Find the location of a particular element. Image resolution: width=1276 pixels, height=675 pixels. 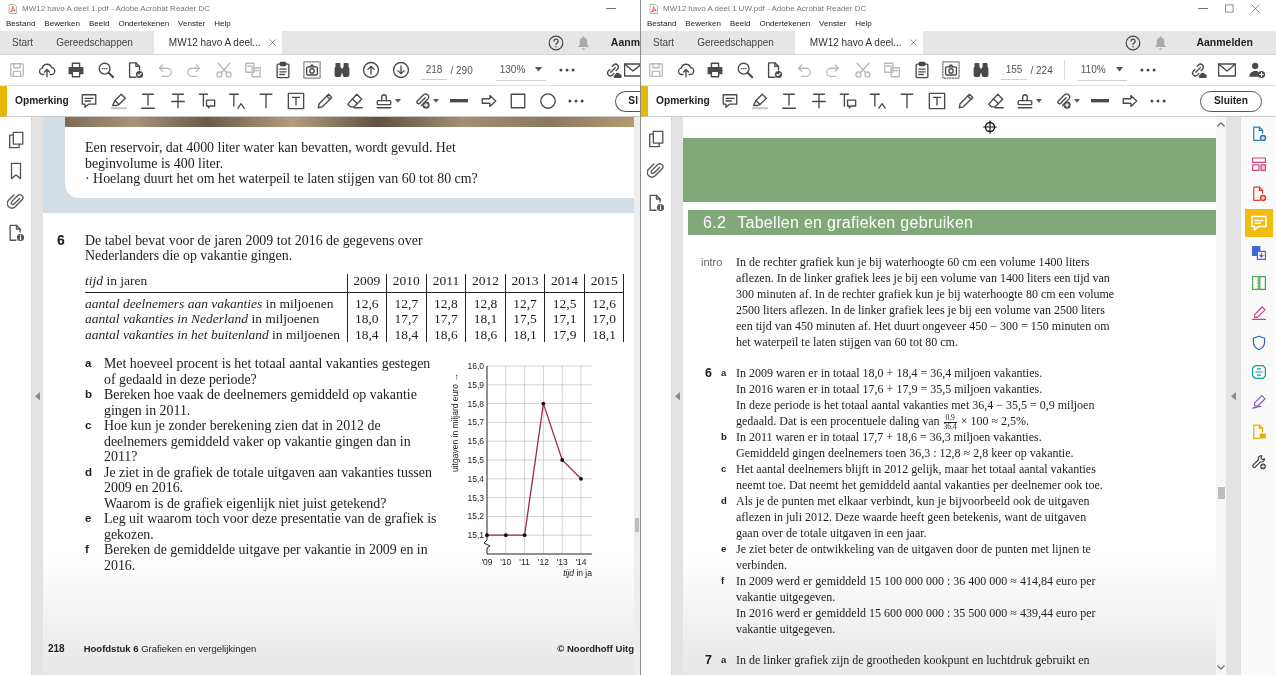

zoom-dropdown: 130% is located at coordinates (521, 70).